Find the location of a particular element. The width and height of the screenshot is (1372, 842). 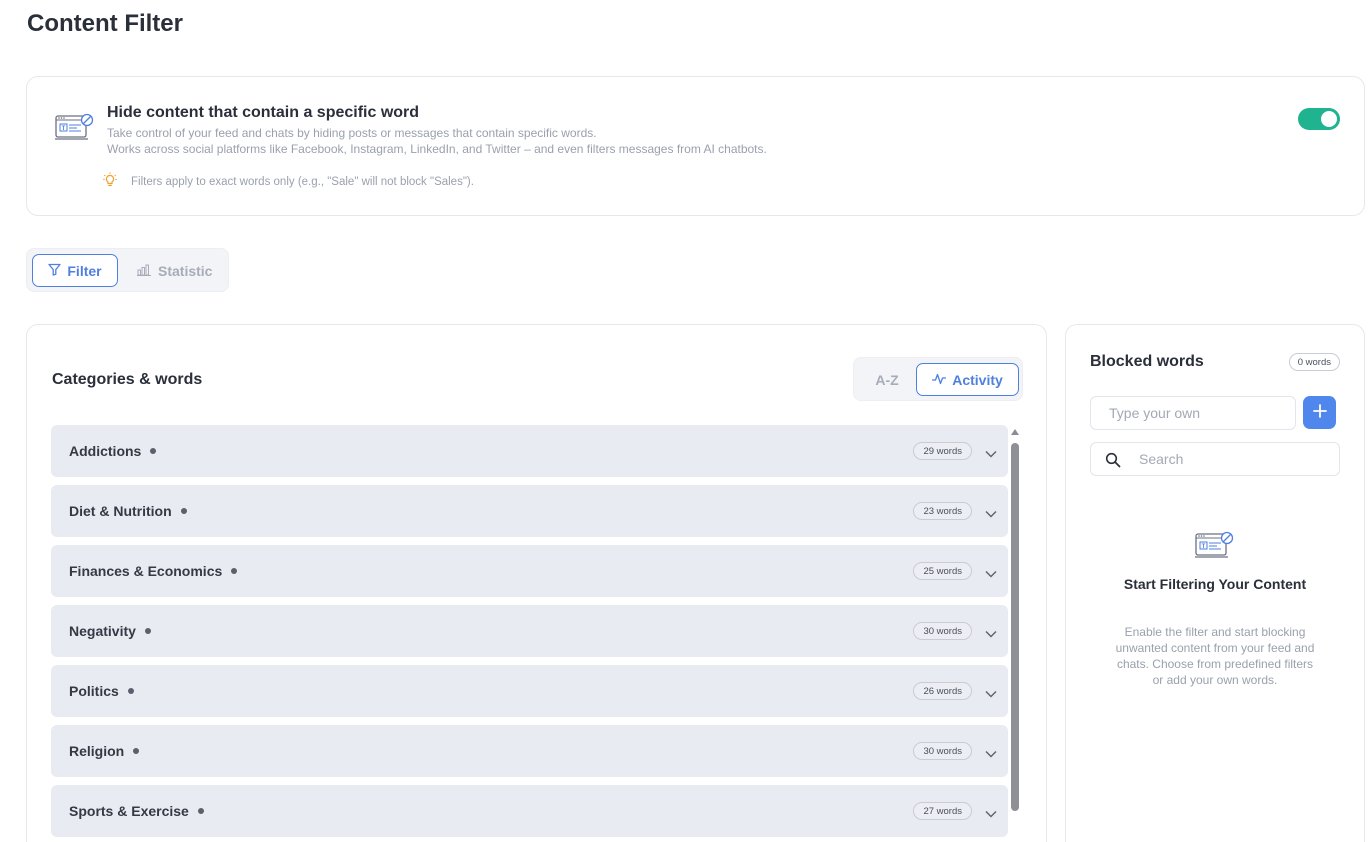

category-name: Addictions is located at coordinates (105, 451).